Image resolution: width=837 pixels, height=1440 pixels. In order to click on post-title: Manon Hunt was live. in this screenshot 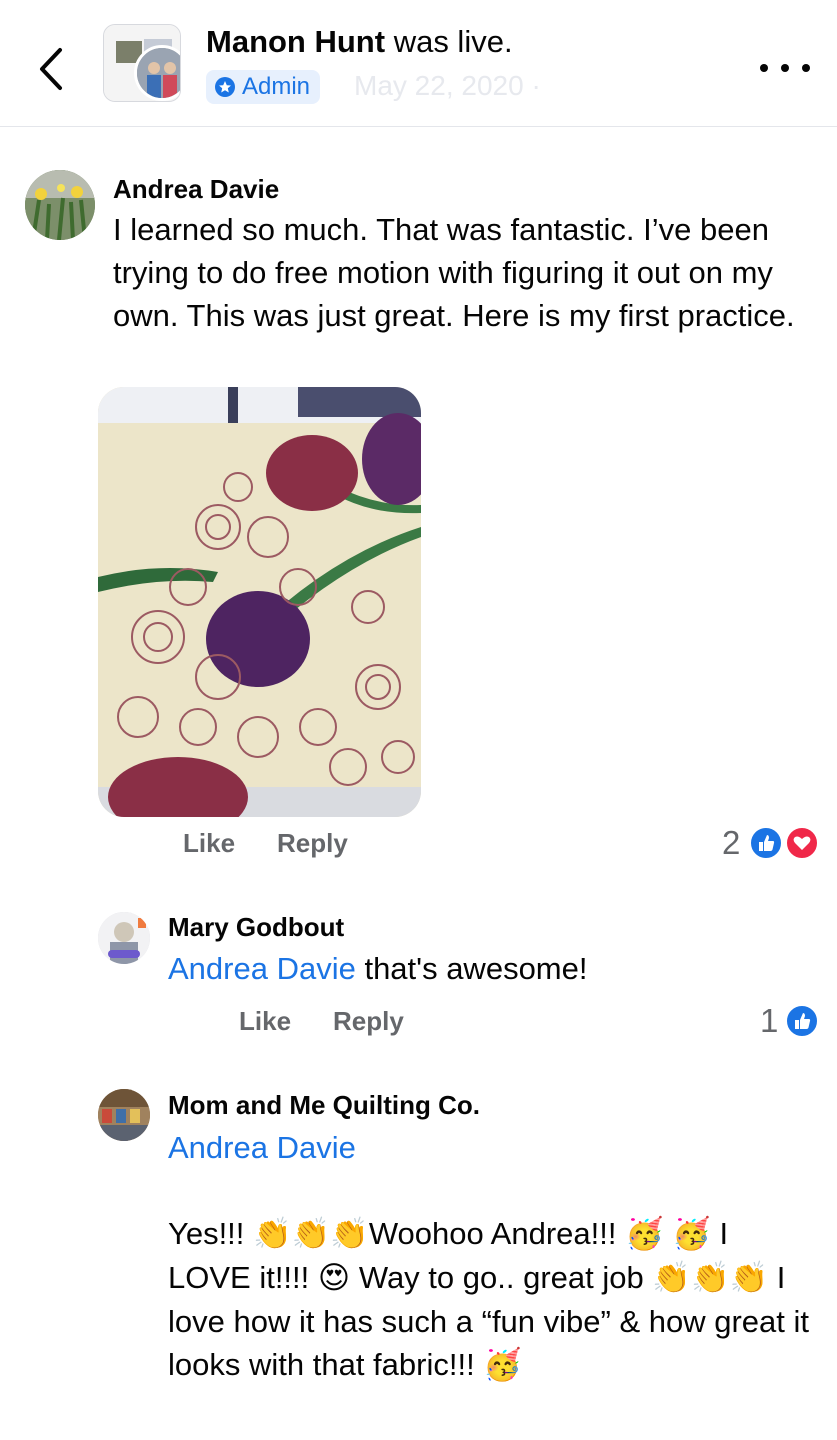, I will do `click(359, 42)`.